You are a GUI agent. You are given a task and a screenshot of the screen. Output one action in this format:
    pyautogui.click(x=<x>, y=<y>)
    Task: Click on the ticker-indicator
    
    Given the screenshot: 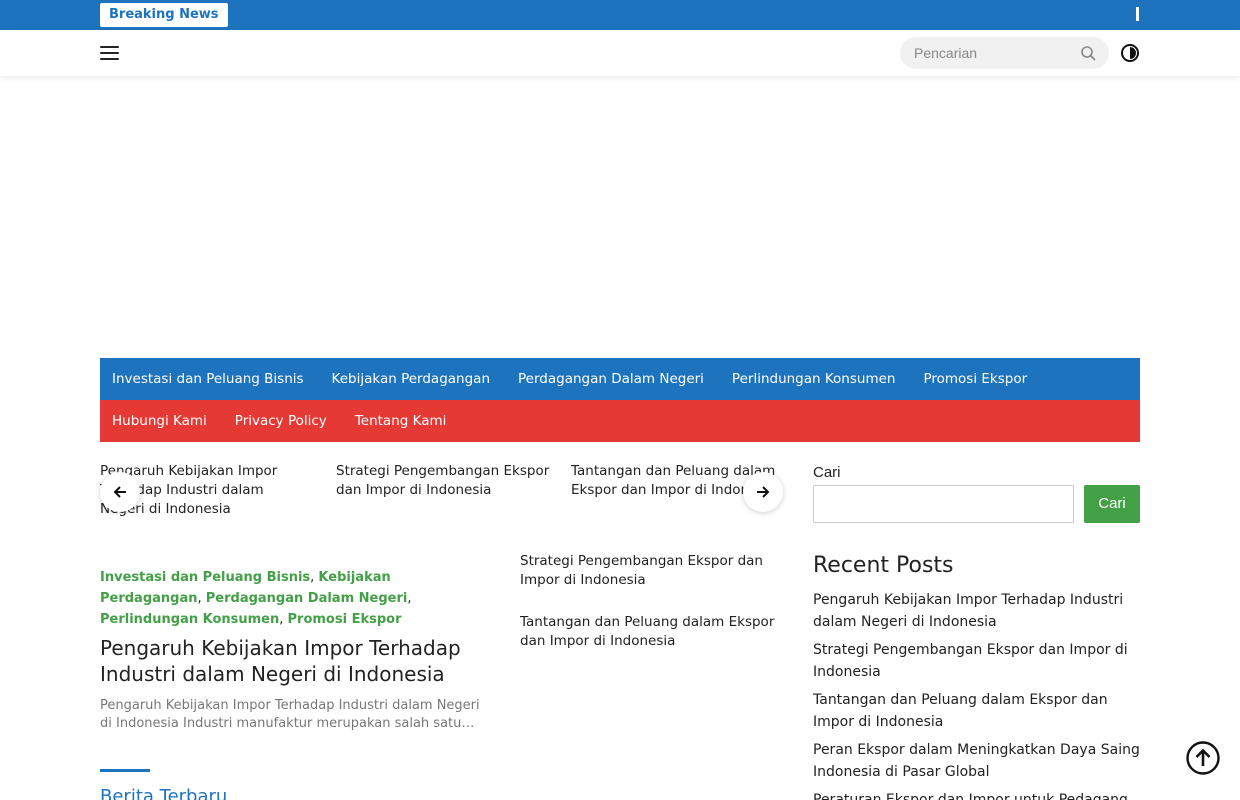 What is the action you would take?
    pyautogui.click(x=1137, y=14)
    